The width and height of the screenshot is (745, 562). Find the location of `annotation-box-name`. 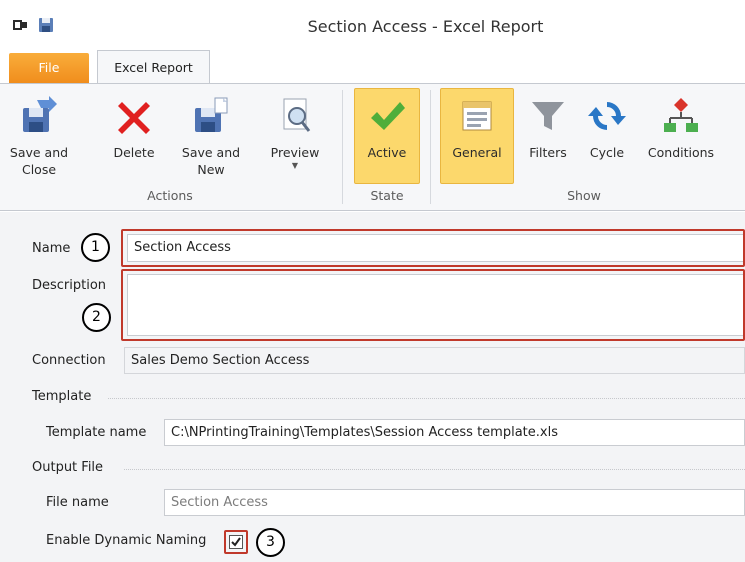

annotation-box-name is located at coordinates (433, 248).